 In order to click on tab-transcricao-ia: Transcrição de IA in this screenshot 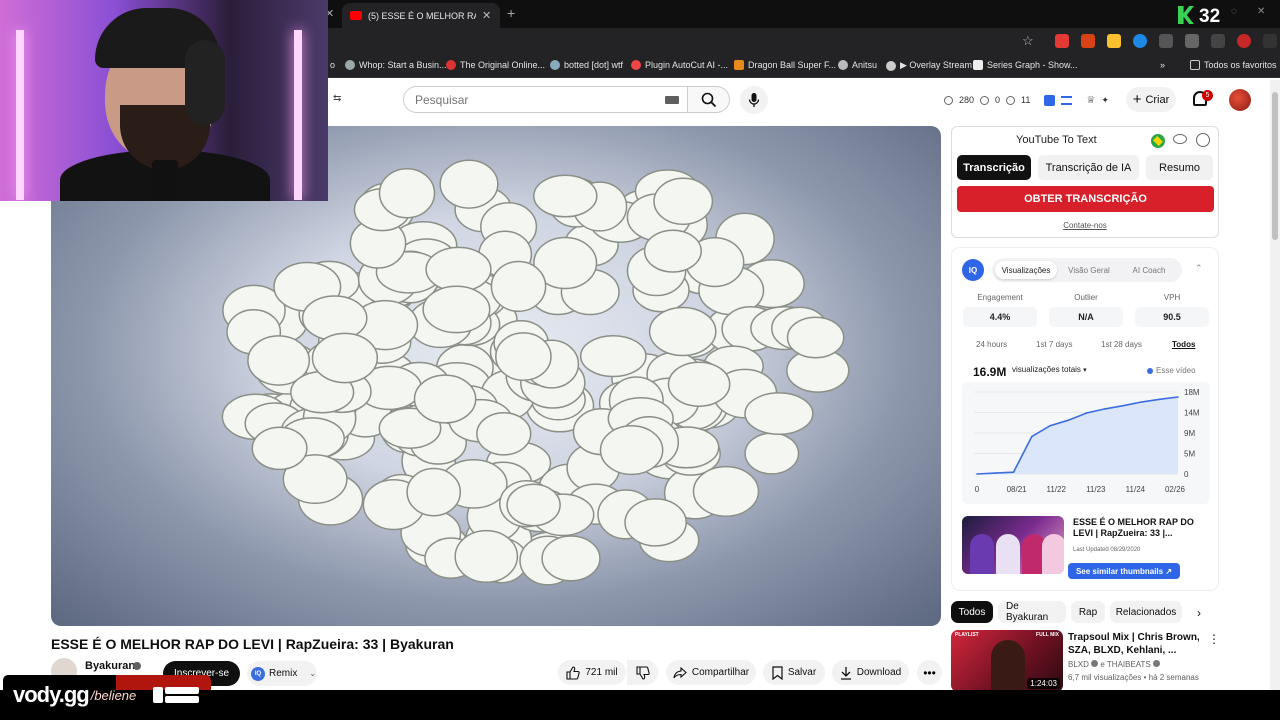, I will do `click(1088, 167)`.